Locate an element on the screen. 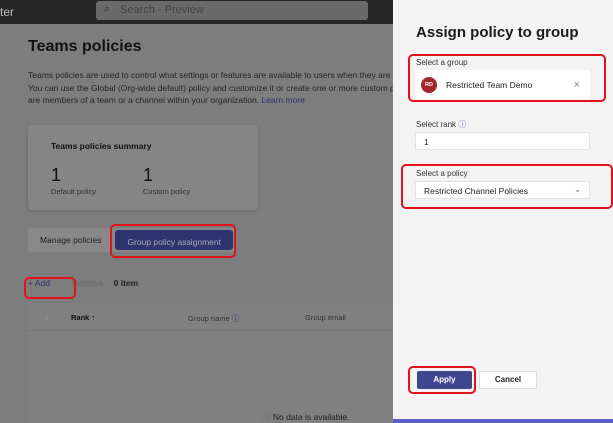  select-all-checkbox: ✓ is located at coordinates (47, 317).